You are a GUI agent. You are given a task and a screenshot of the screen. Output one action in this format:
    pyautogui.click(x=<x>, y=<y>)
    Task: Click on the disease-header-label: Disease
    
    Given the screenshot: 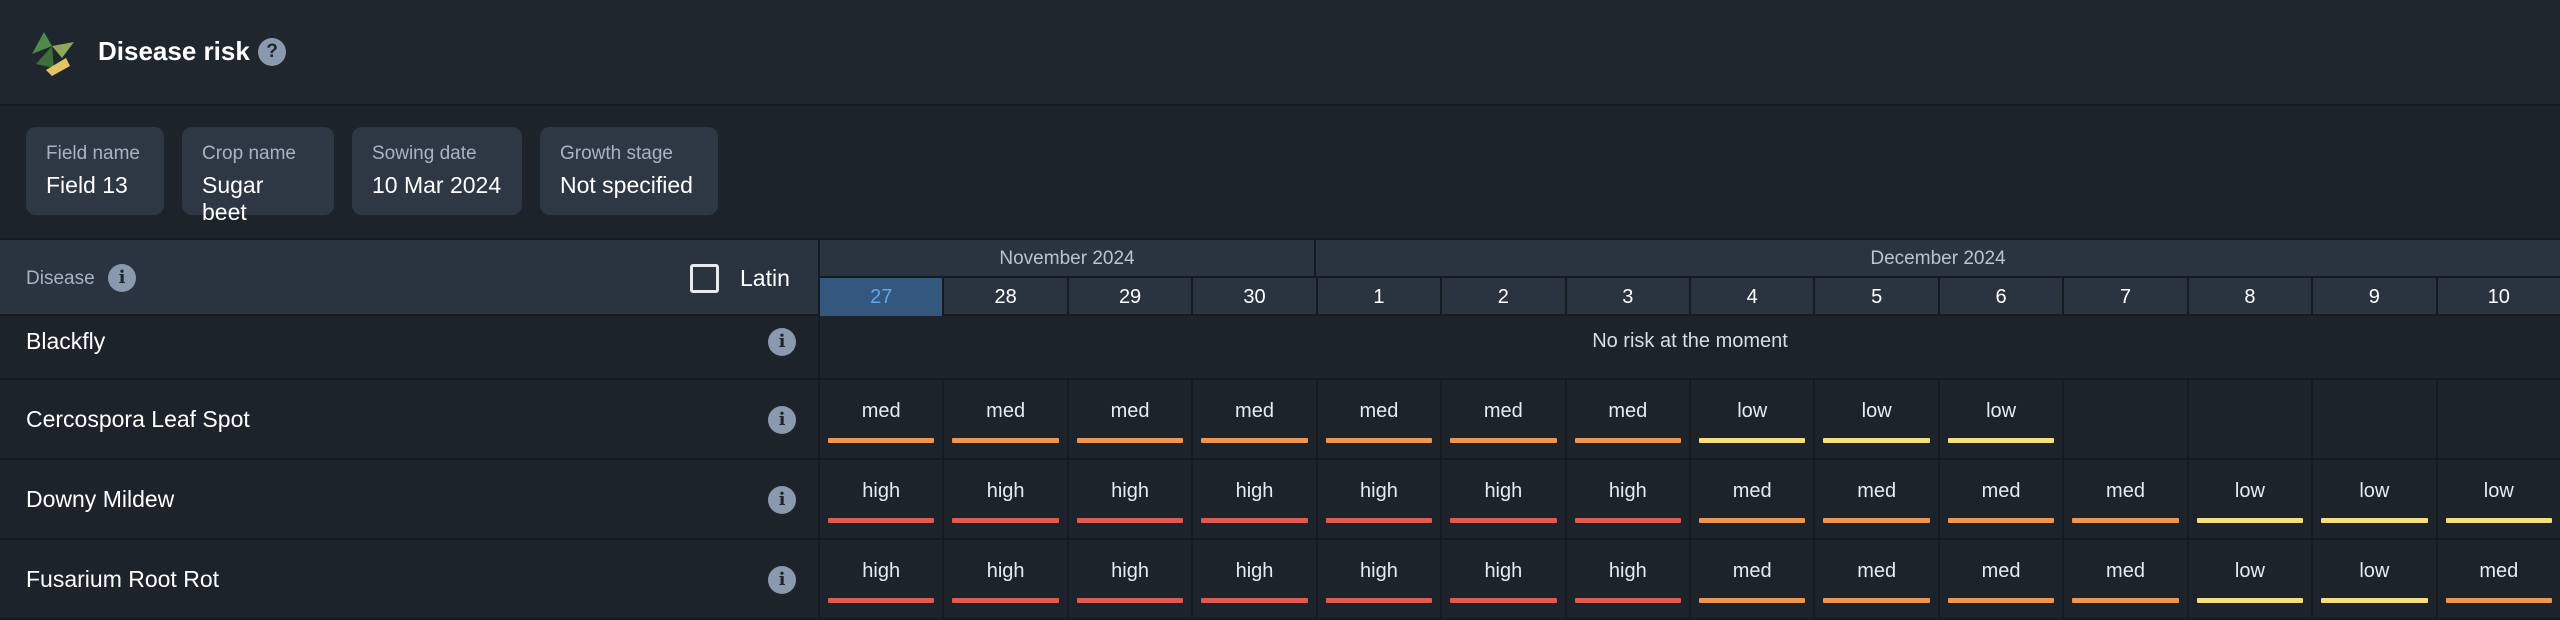 What is the action you would take?
    pyautogui.click(x=60, y=278)
    